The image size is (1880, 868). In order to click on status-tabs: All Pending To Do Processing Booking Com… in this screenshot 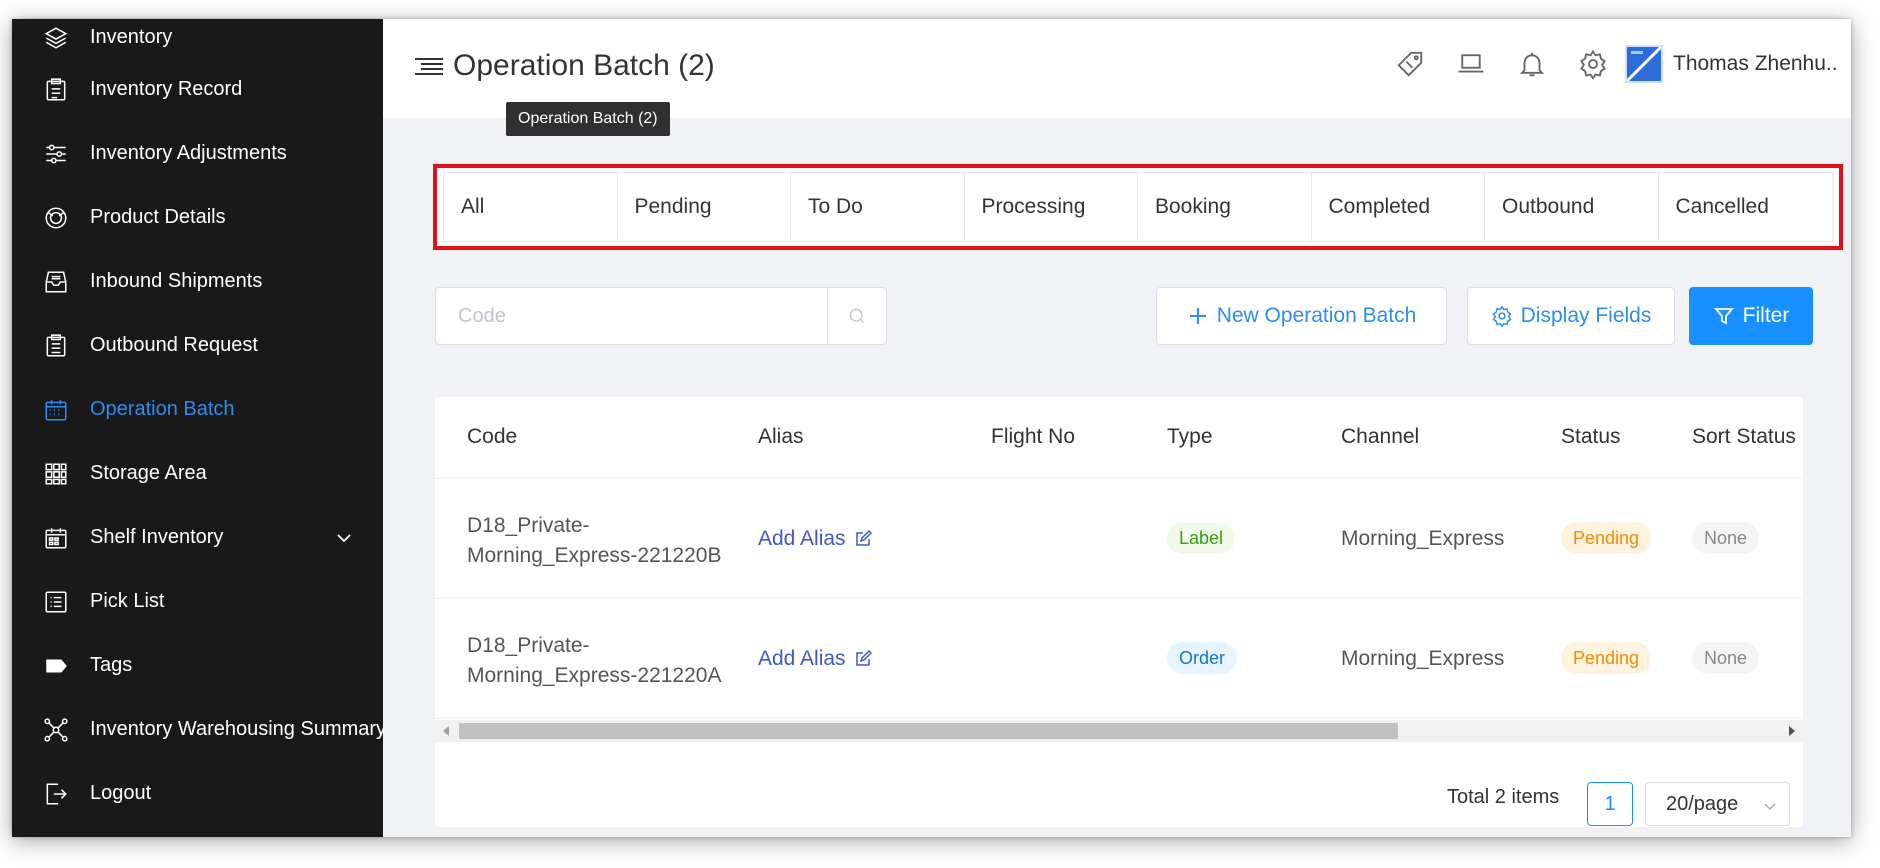, I will do `click(1138, 207)`.